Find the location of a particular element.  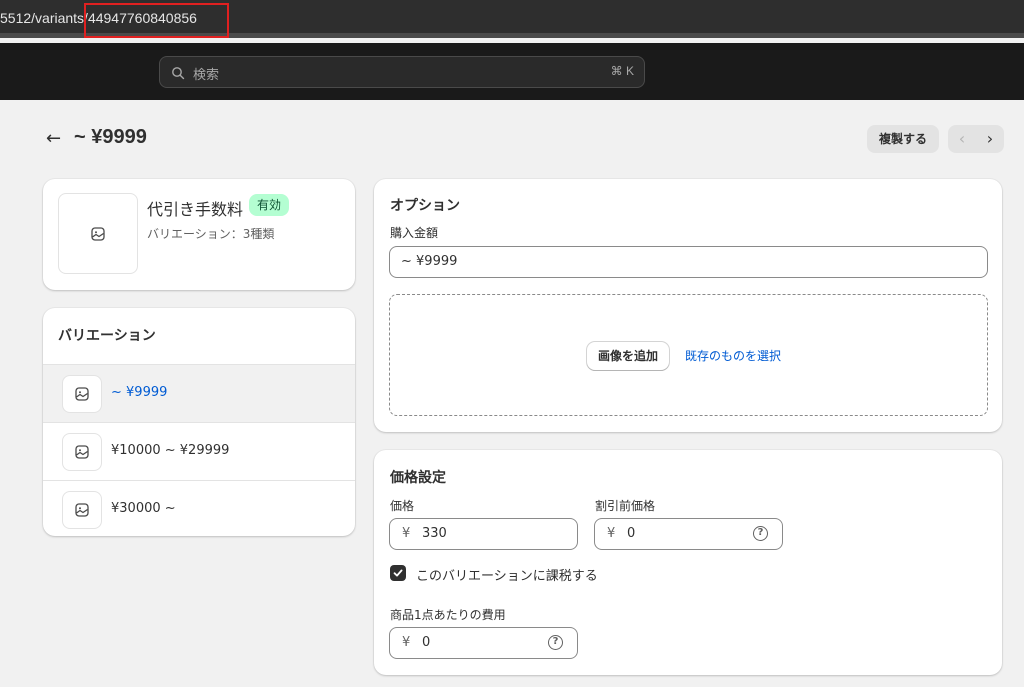

select-existing-link: 既存のものを選択 is located at coordinates (733, 355).